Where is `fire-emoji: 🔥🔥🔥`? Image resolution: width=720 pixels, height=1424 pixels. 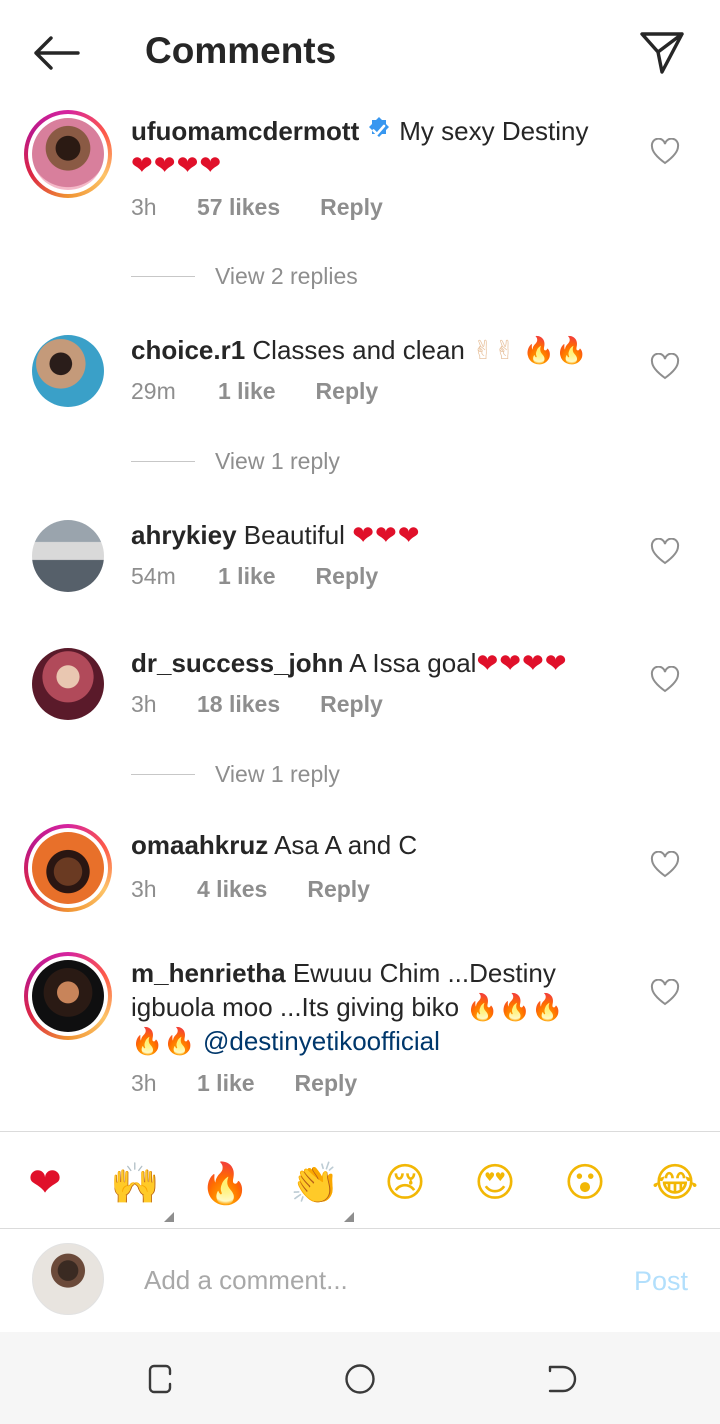 fire-emoji: 🔥🔥🔥 is located at coordinates (515, 1007).